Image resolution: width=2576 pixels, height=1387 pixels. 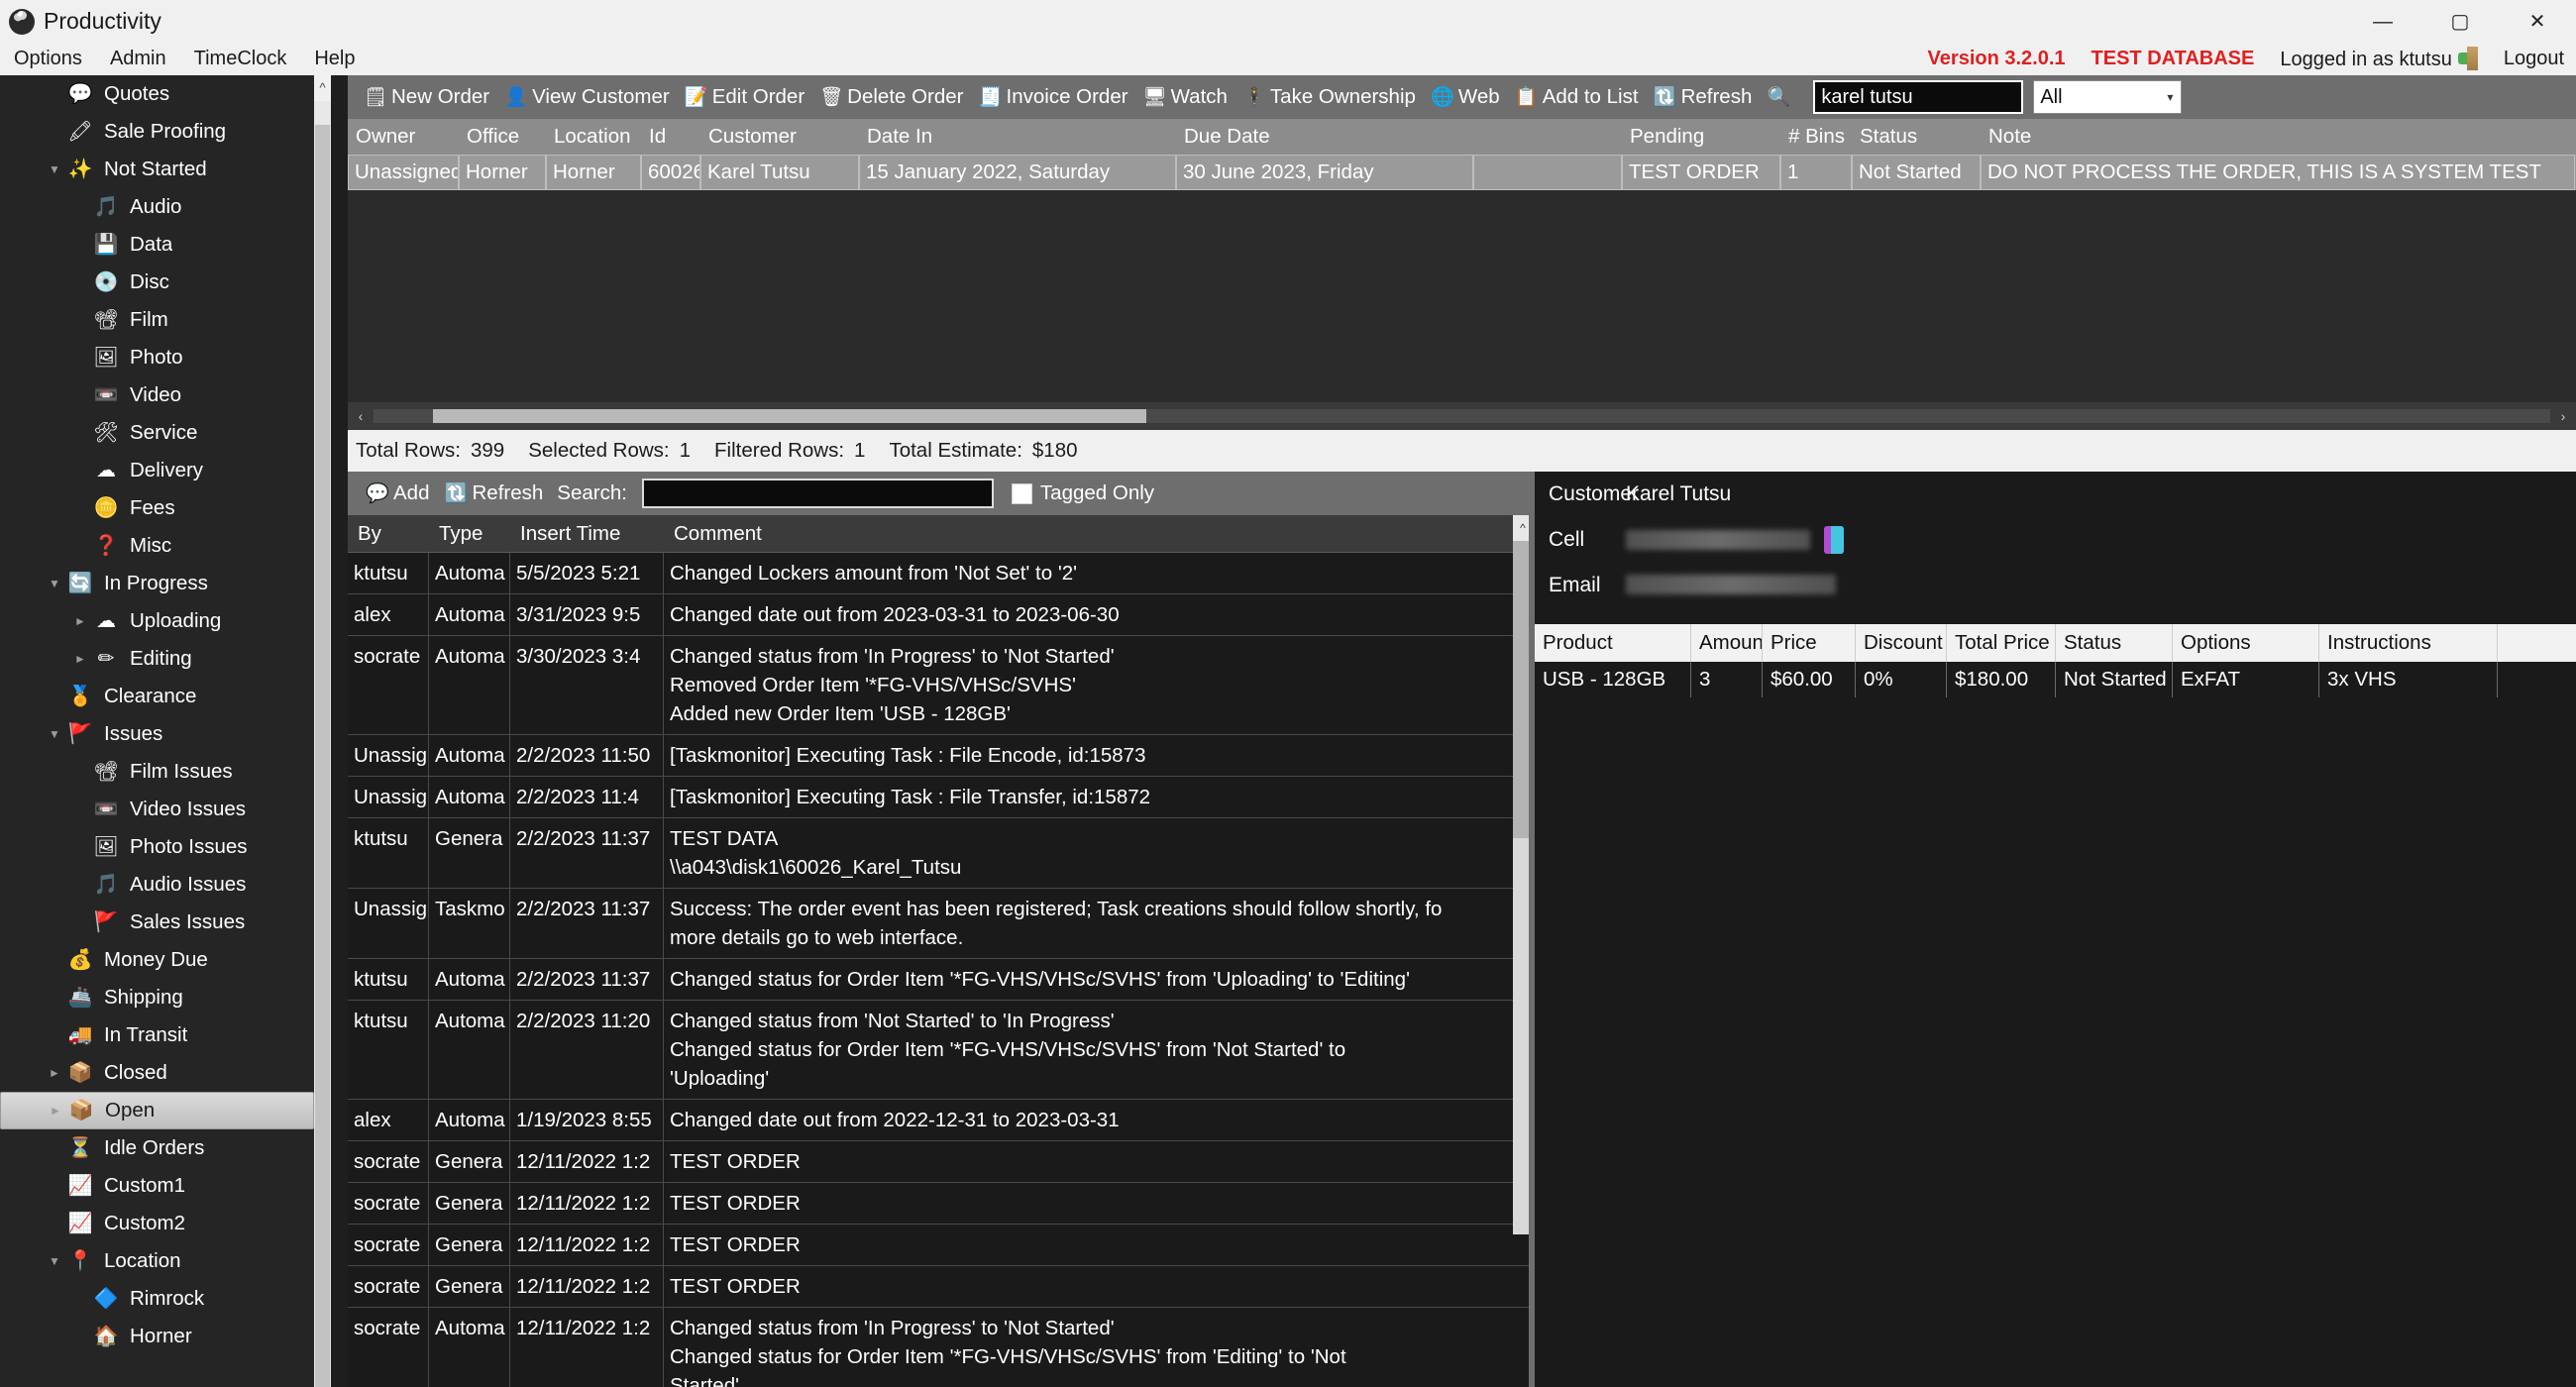 I want to click on col-location: Location, so click(x=594, y=137).